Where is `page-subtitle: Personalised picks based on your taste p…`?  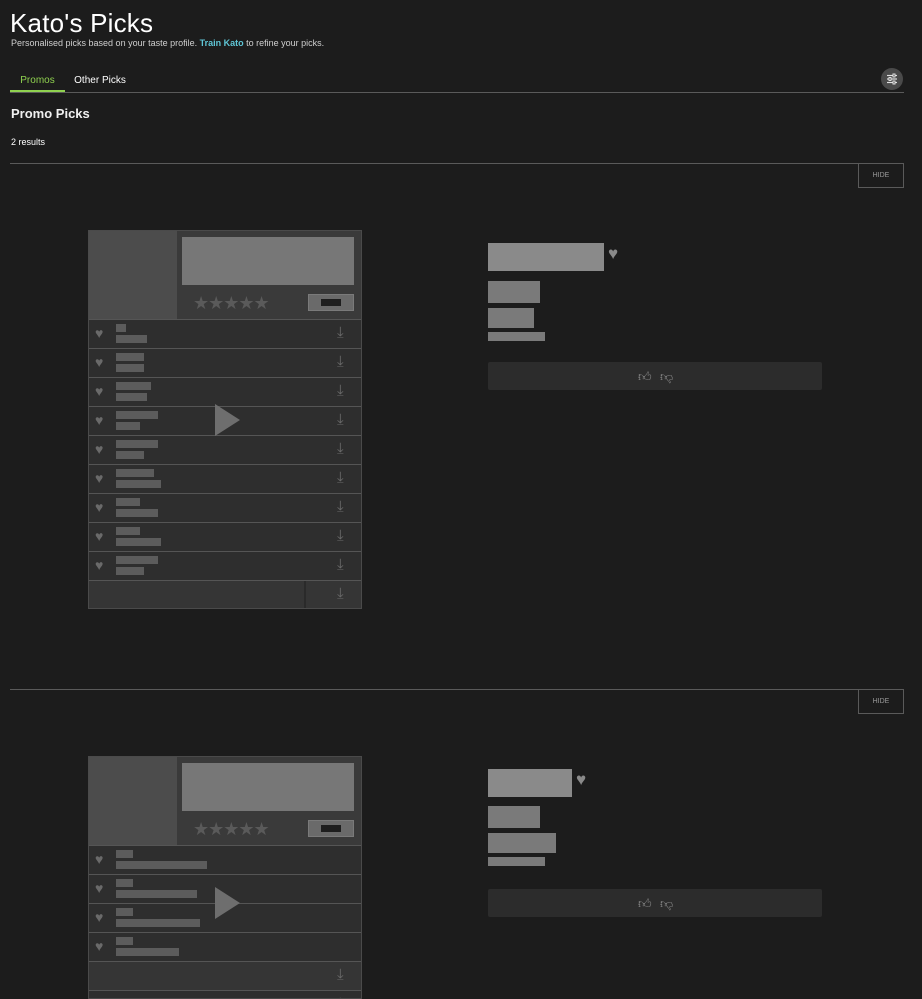
page-subtitle: Personalised picks based on your taste p… is located at coordinates (167, 43).